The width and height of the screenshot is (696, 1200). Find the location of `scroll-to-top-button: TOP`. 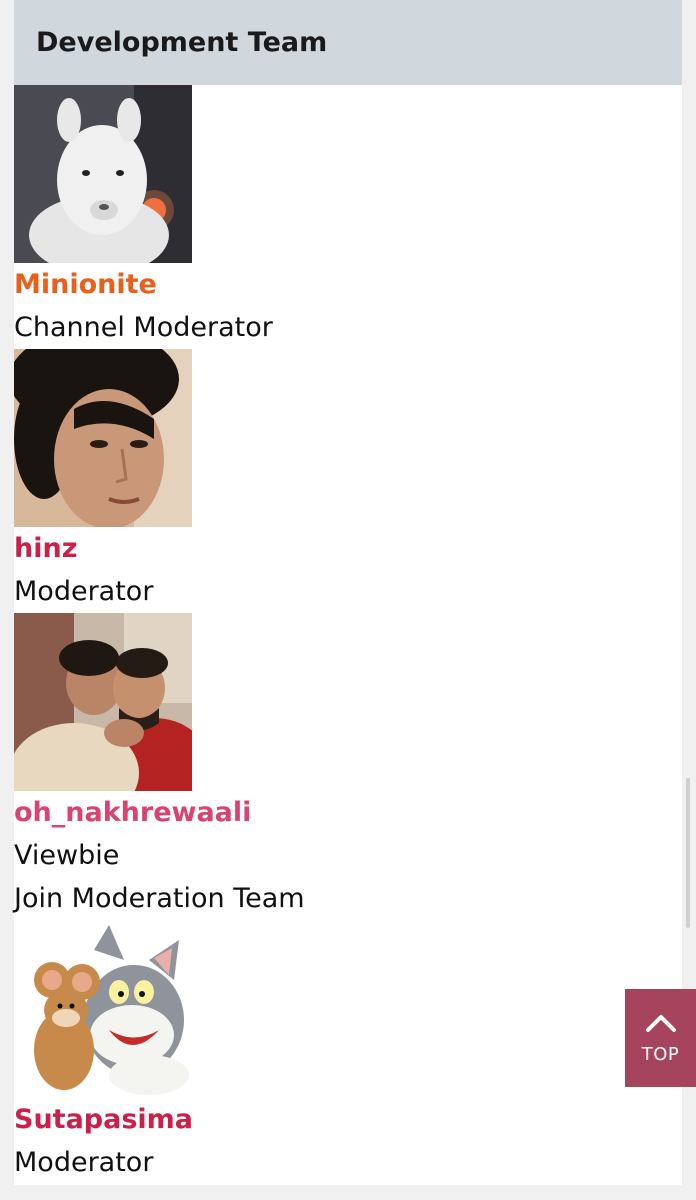

scroll-to-top-button: TOP is located at coordinates (660, 1038).